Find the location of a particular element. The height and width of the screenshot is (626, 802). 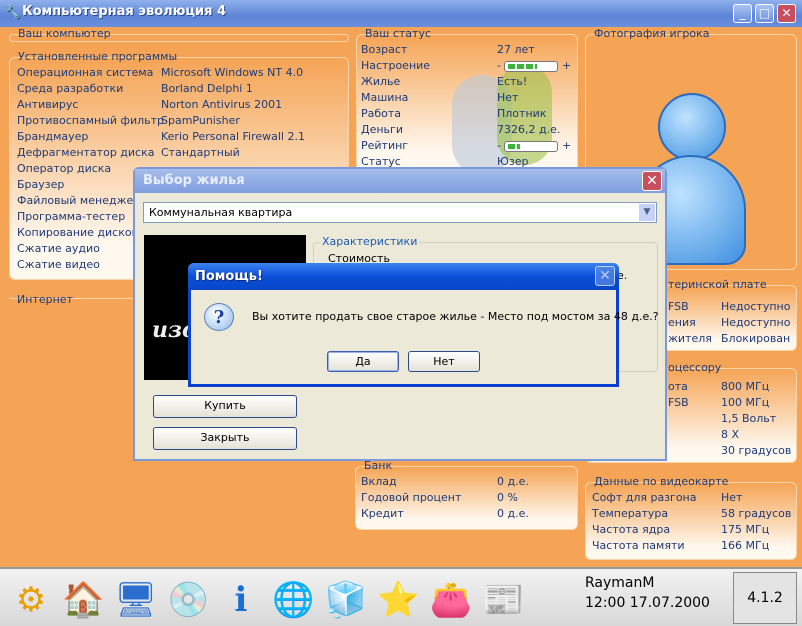

star-icon: ⭐ is located at coordinates (399, 600).